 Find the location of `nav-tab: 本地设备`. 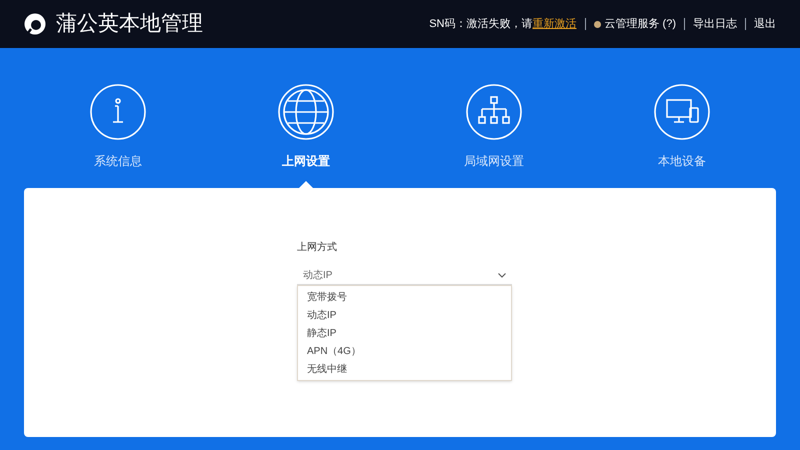

nav-tab: 本地设备 is located at coordinates (682, 127).